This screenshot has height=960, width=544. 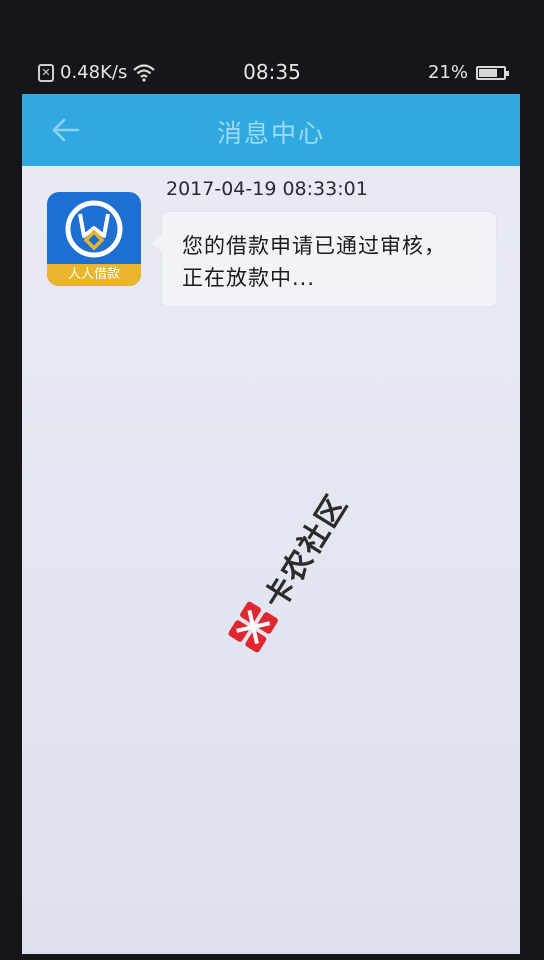 I want to click on battery-icon, so click(x=492, y=72).